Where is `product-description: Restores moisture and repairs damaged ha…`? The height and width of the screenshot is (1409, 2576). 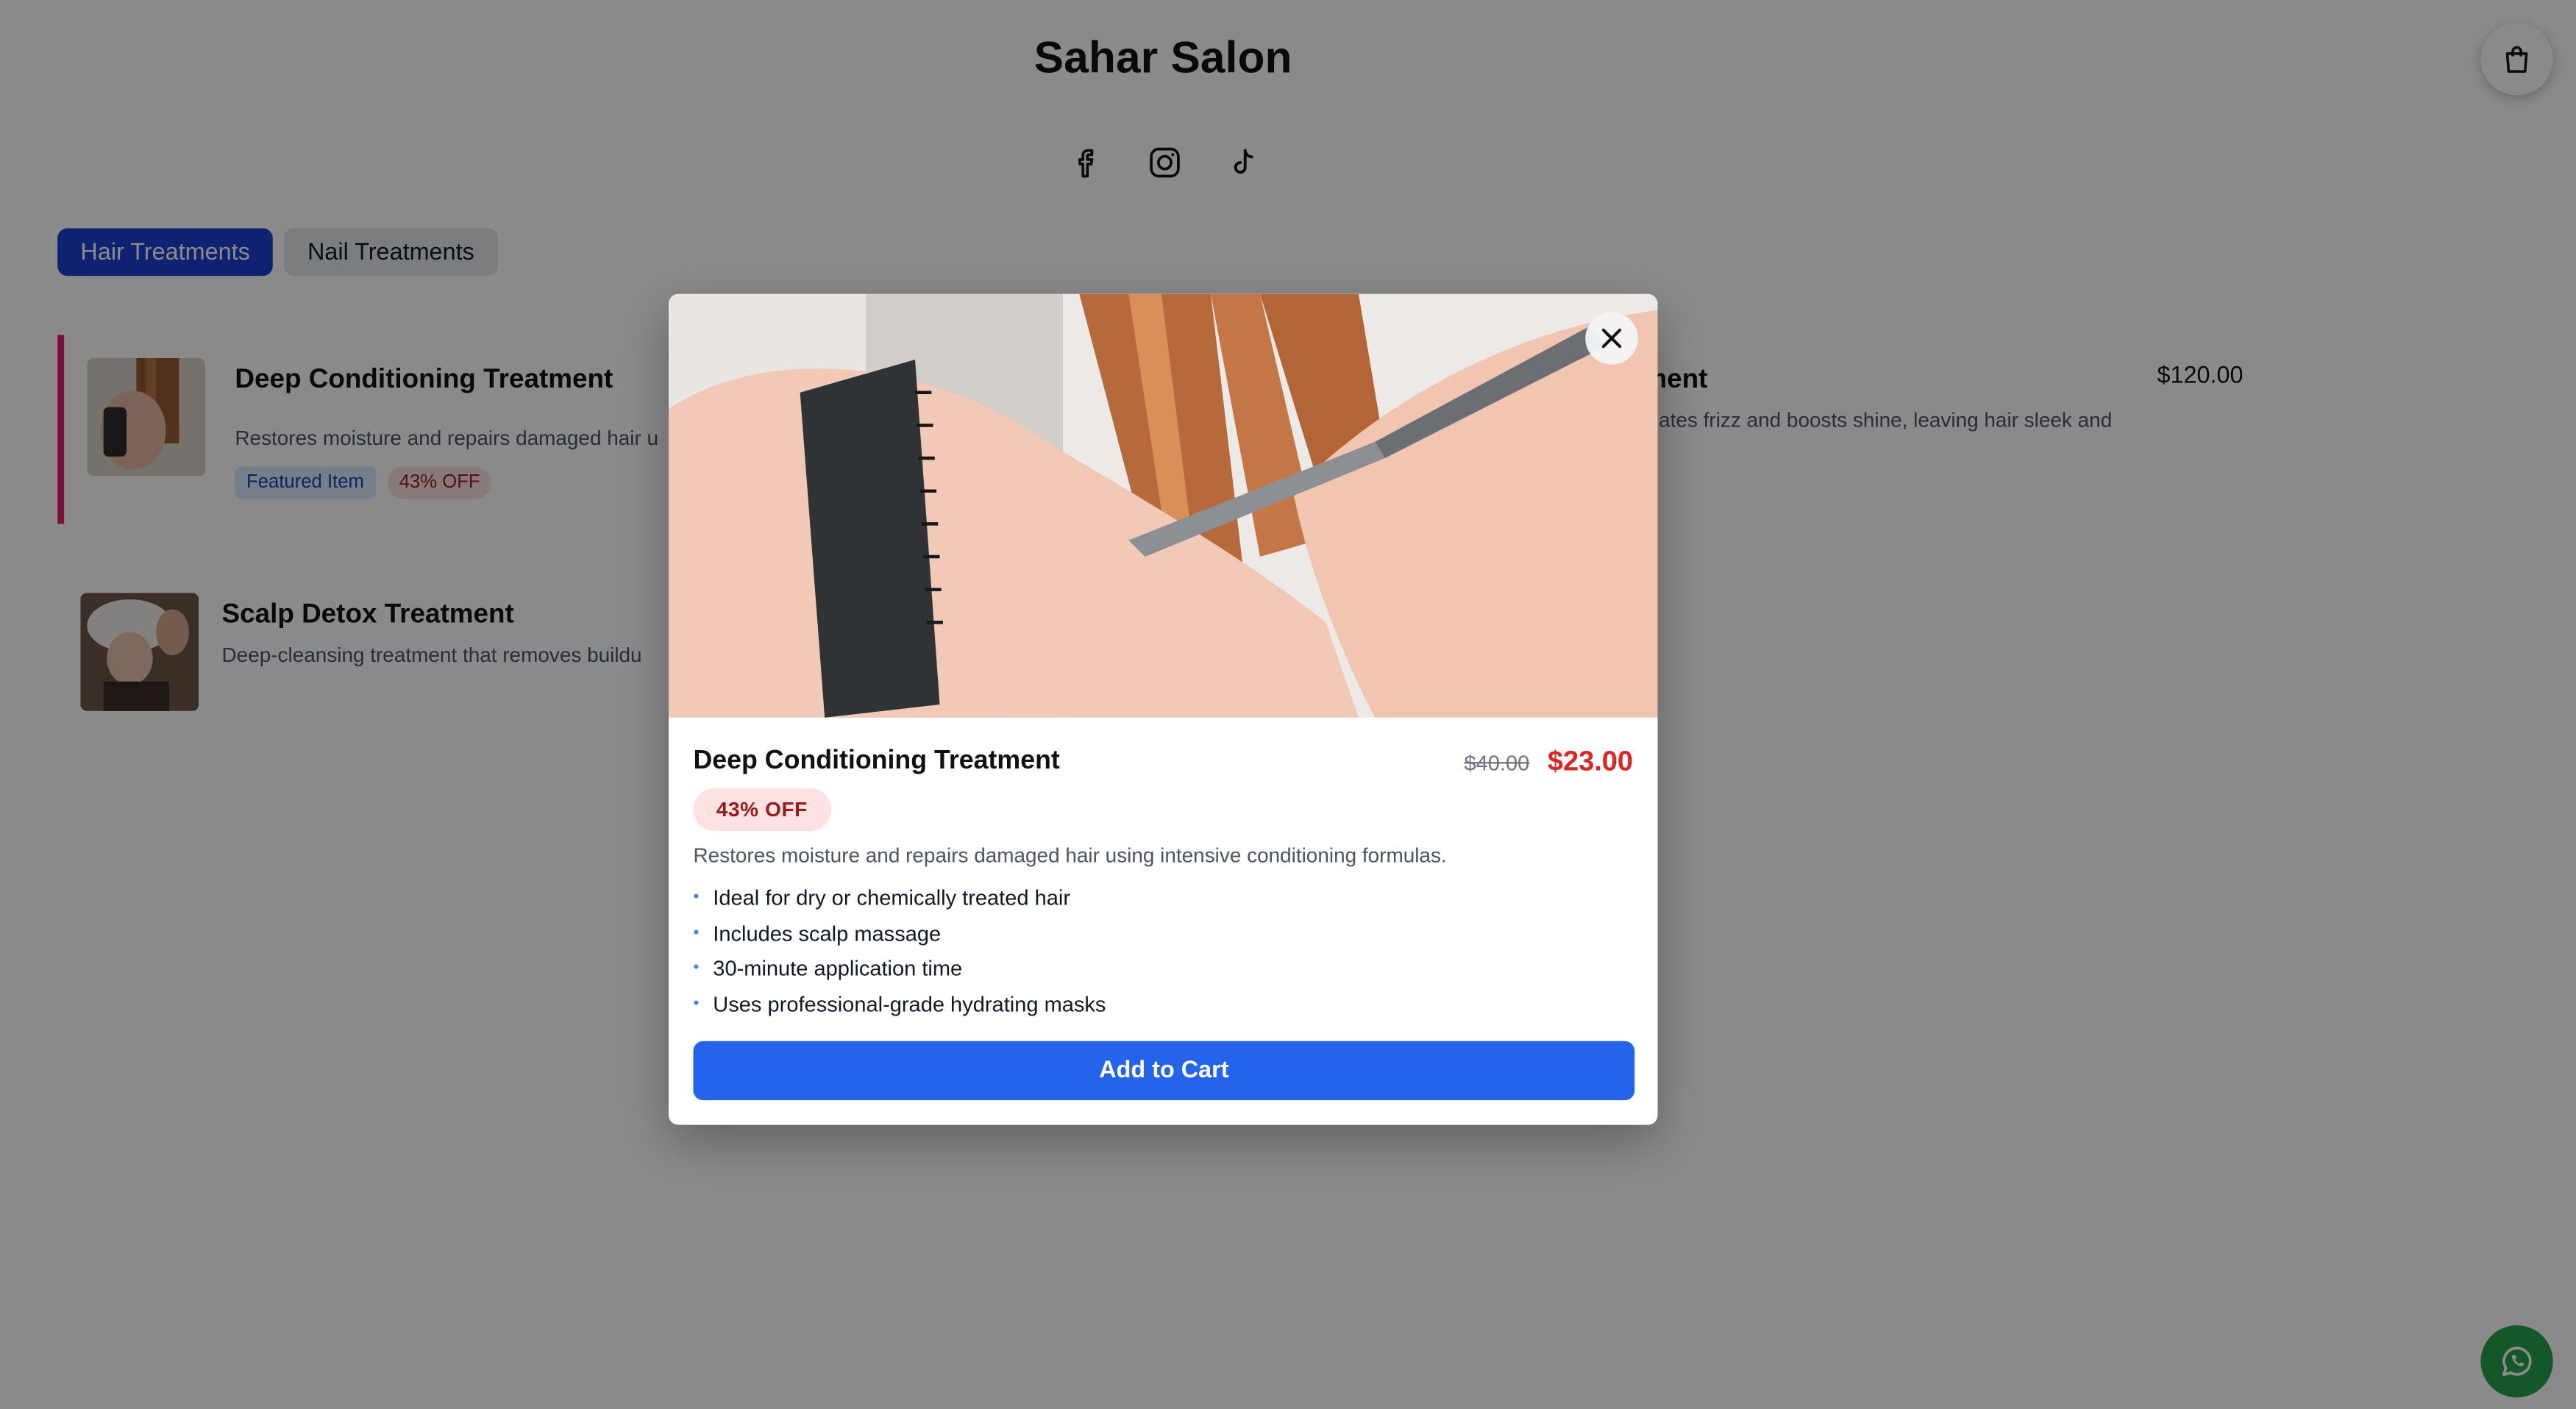
product-description: Restores moisture and repairs damaged ha… is located at coordinates (1070, 855).